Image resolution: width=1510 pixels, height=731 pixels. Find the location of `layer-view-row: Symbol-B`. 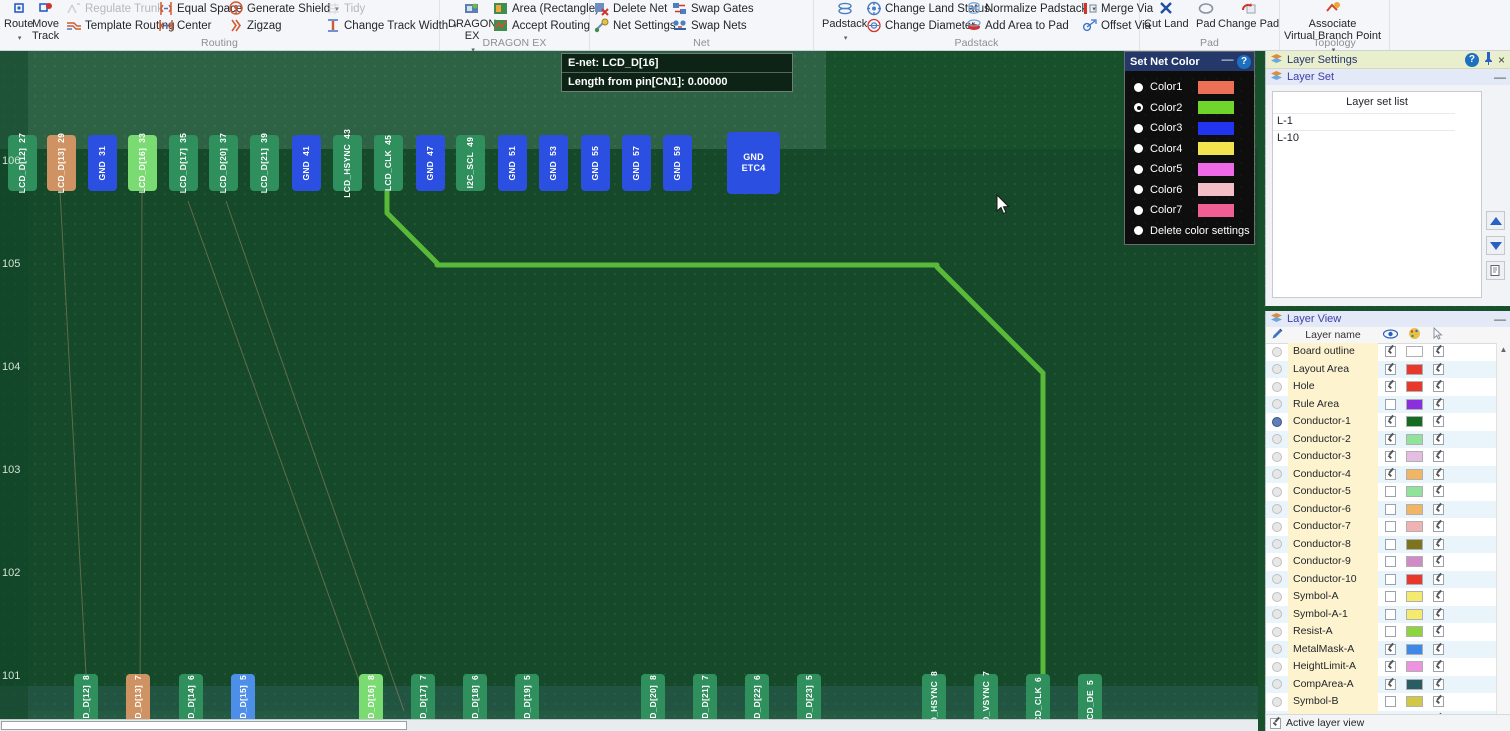

layer-view-row: Symbol-B is located at coordinates (1382, 702).